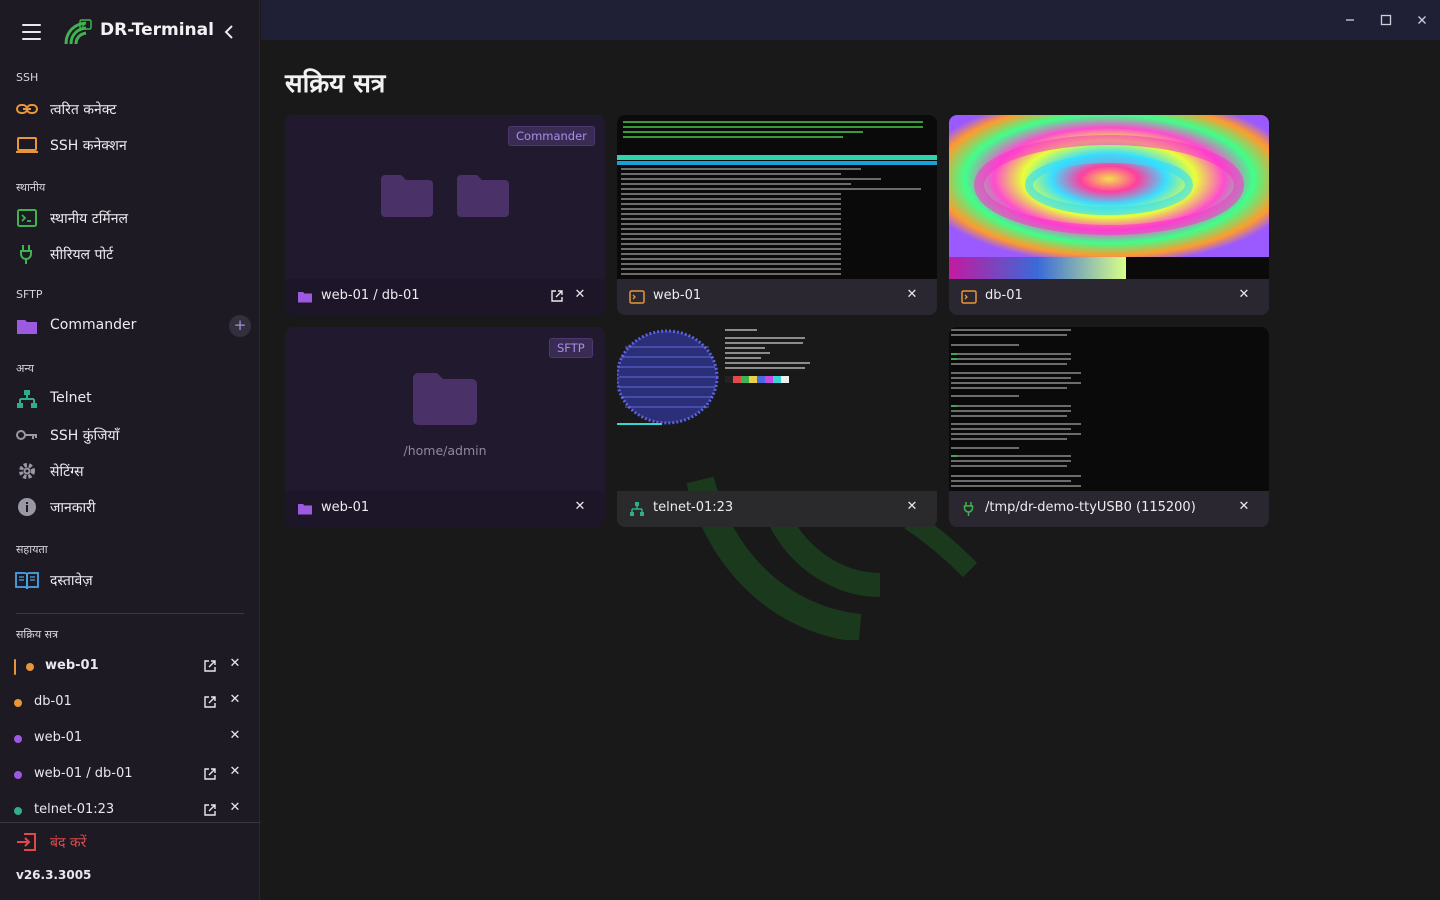  What do you see at coordinates (130, 399) in the screenshot?
I see `sidebar-item-telnet: Telnet` at bounding box center [130, 399].